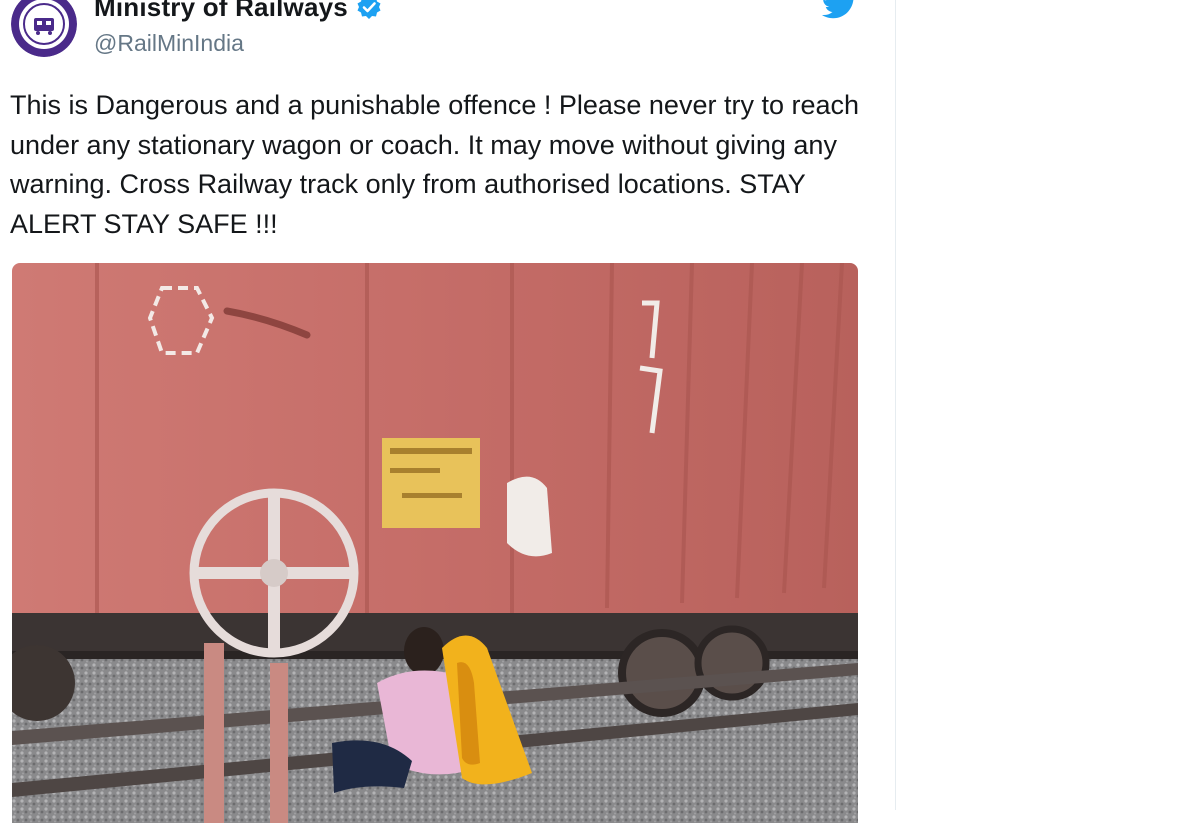 This screenshot has height=823, width=1200. What do you see at coordinates (369, 9) in the screenshot?
I see `verified-badge-icon` at bounding box center [369, 9].